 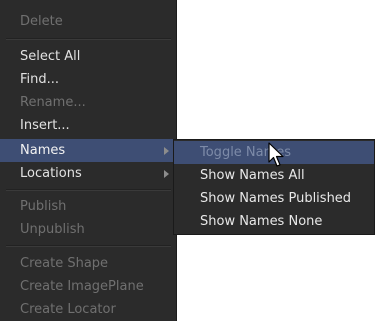 What do you see at coordinates (88, 229) in the screenshot?
I see `menu-item-unpublish: Unpublish` at bounding box center [88, 229].